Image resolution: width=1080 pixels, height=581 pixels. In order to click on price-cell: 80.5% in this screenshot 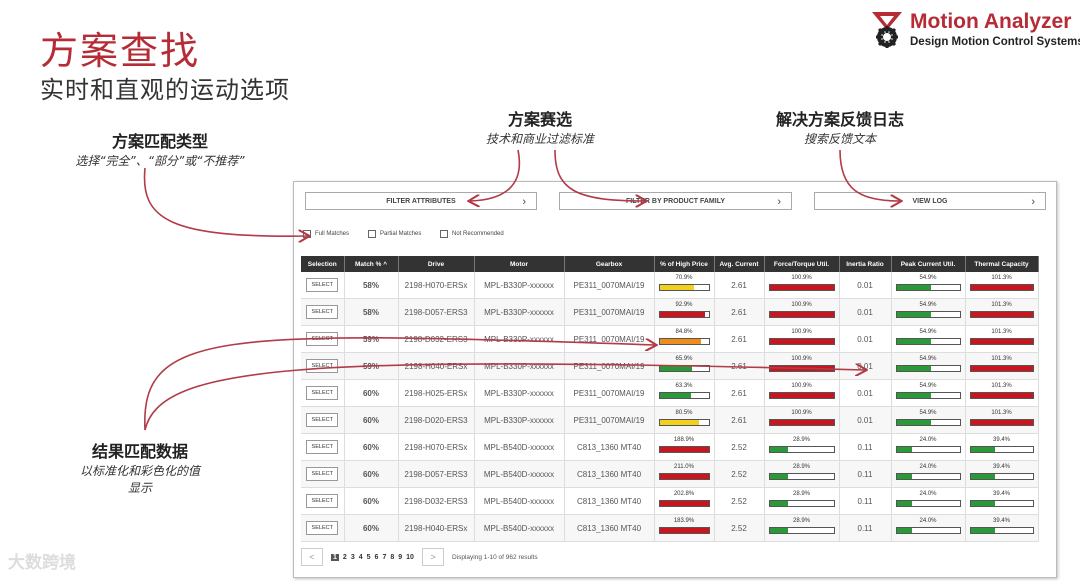, I will do `click(684, 420)`.